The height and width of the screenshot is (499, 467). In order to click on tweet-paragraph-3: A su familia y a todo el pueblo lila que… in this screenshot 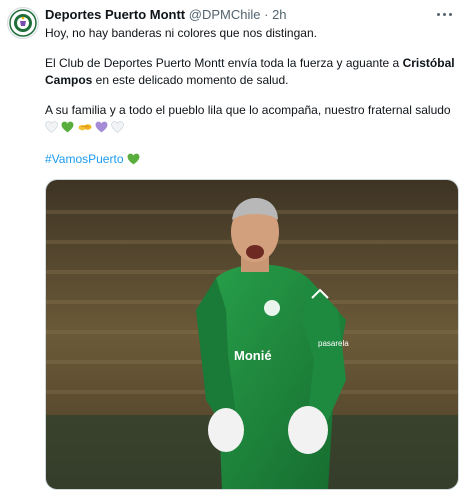, I will do `click(250, 120)`.